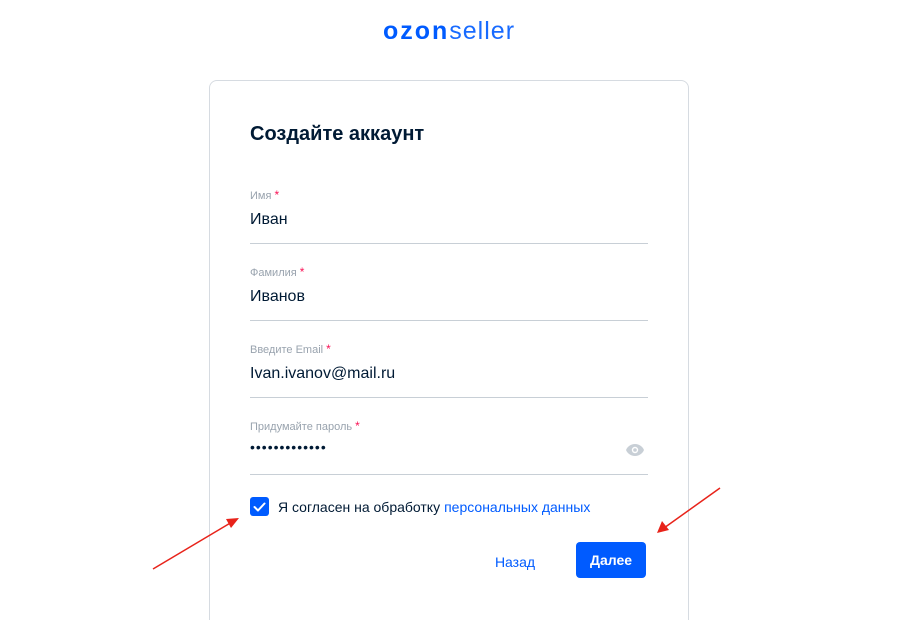 The width and height of the screenshot is (898, 620). I want to click on last-name-value: Иванов, so click(277, 296).